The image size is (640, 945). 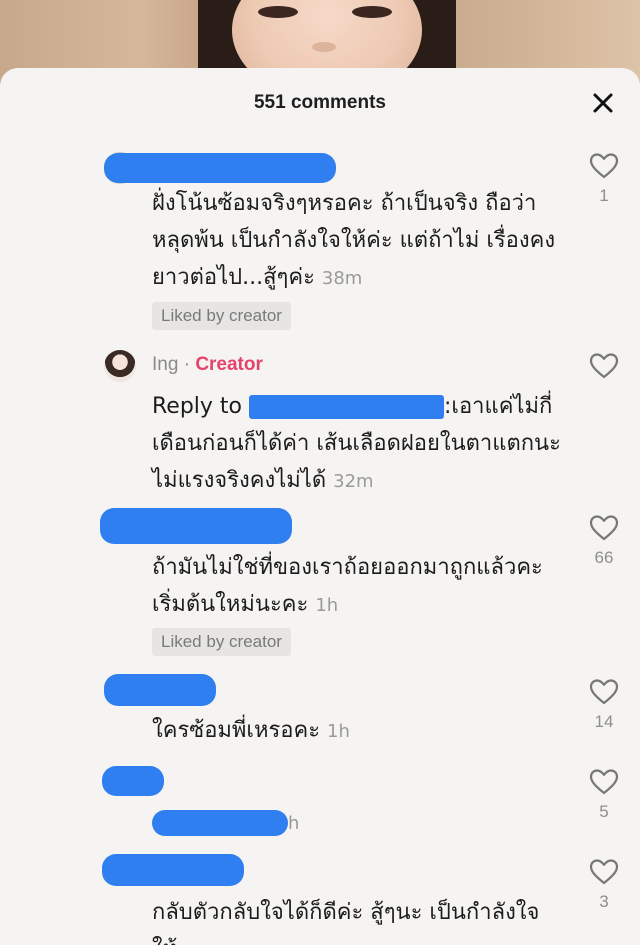 What do you see at coordinates (197, 406) in the screenshot?
I see `reply-prefix: Reply to` at bounding box center [197, 406].